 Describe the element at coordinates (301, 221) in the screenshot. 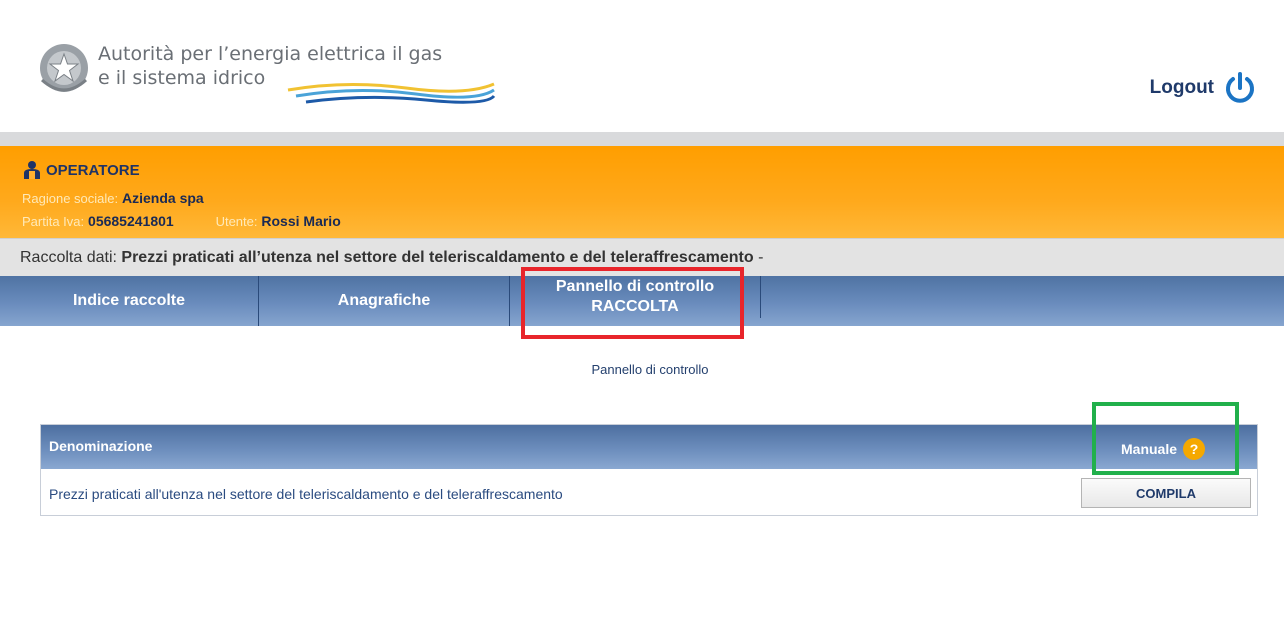

I see `utente-value: Rossi Mario` at that location.